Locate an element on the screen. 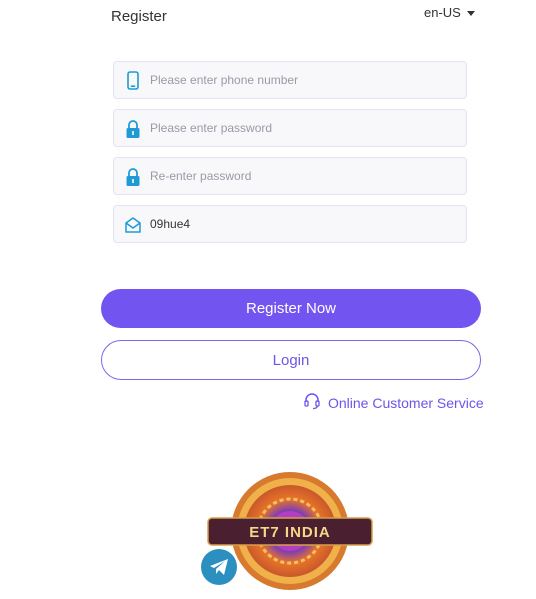 The image size is (536, 599). brand-logo-text: ET7 INDIA is located at coordinates (290, 532).